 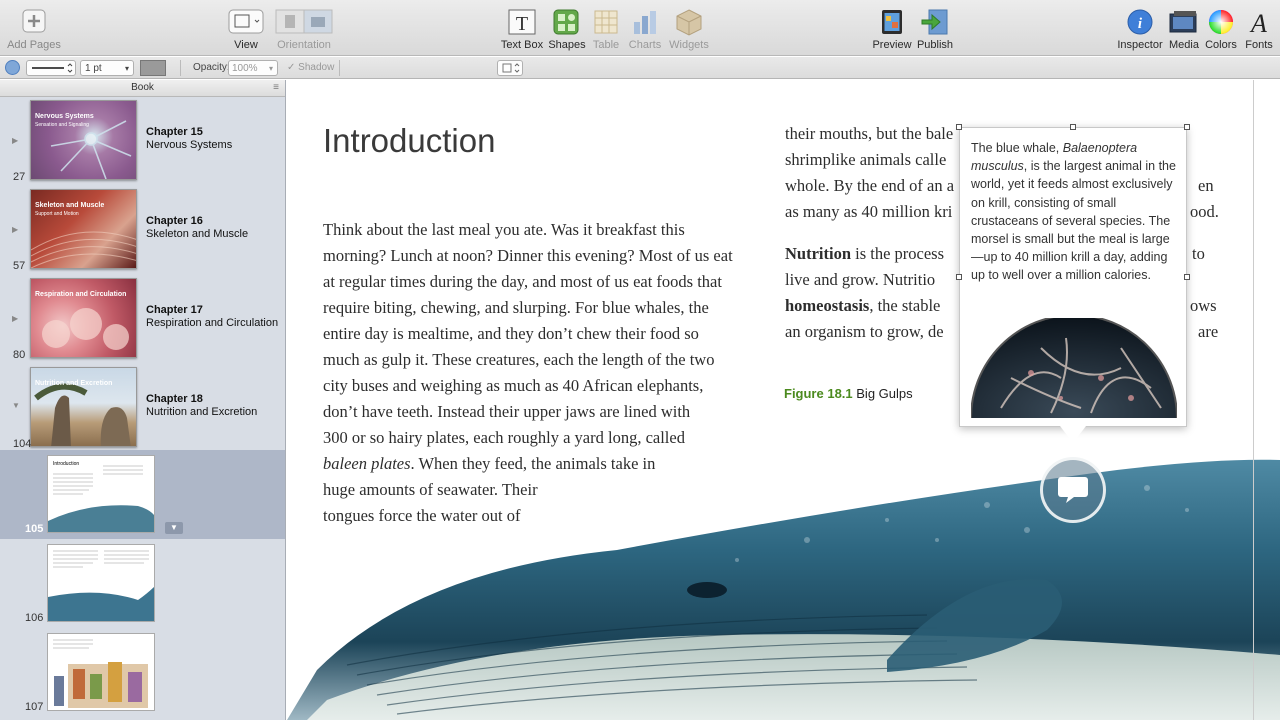 I want to click on publish-button: Publish, so click(x=935, y=29).